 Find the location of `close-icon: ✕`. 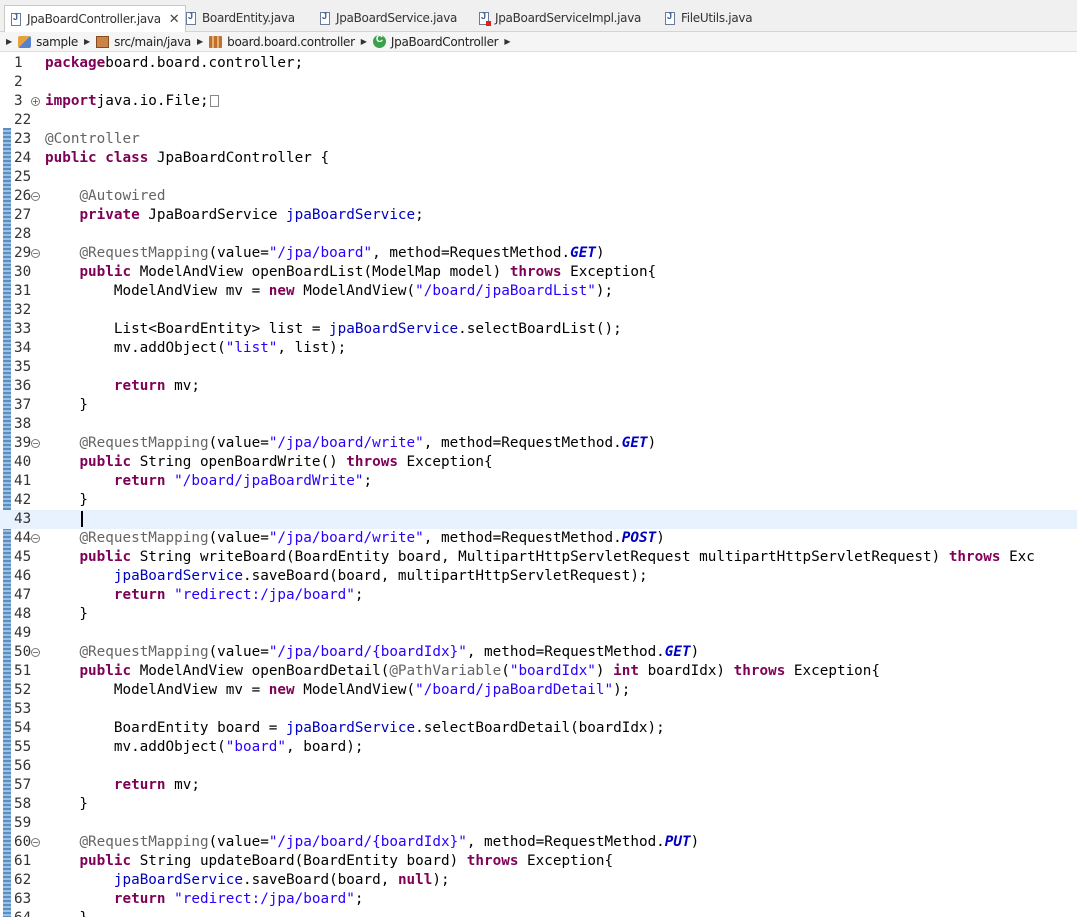

close-icon: ✕ is located at coordinates (174, 19).